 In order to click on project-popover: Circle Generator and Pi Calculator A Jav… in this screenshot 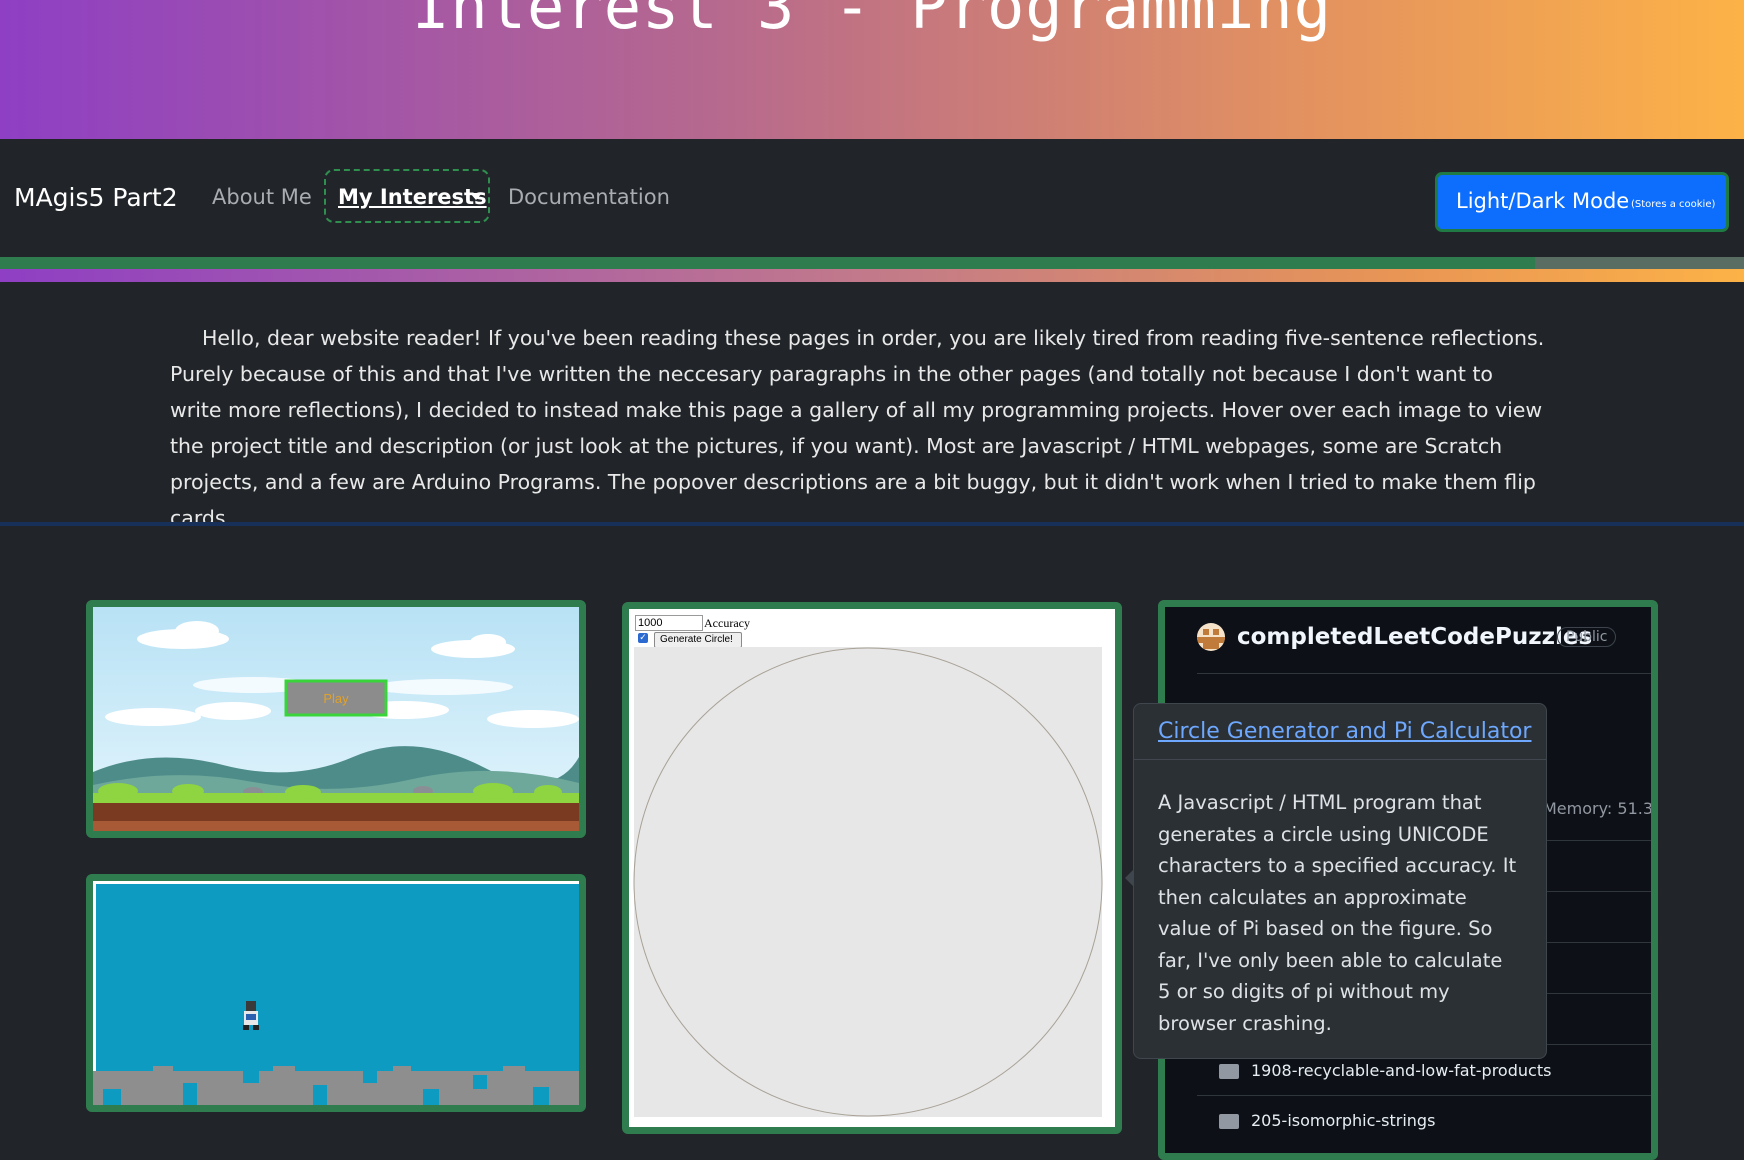, I will do `click(1336, 881)`.